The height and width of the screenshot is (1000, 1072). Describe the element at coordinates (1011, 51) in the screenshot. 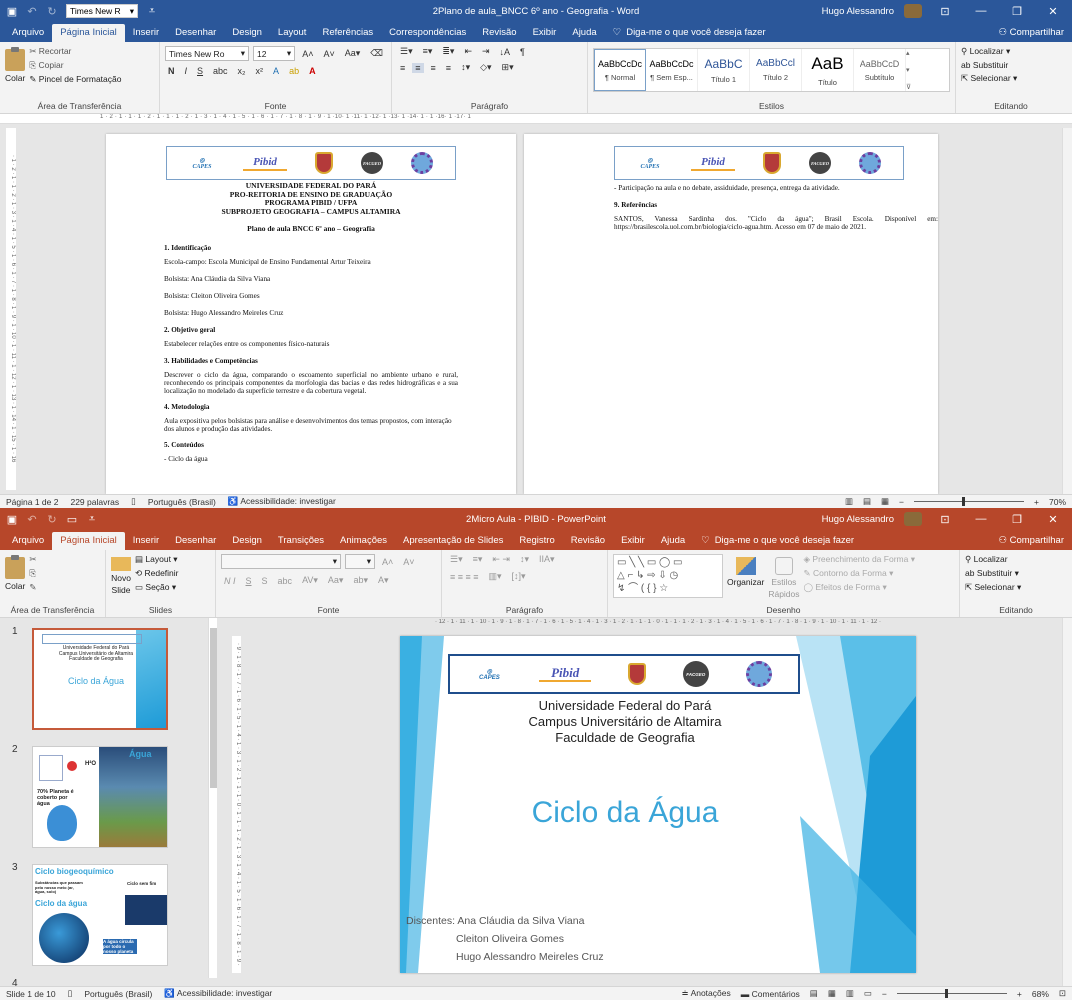

I see `find-button: ⚲ Localizar ▾` at that location.